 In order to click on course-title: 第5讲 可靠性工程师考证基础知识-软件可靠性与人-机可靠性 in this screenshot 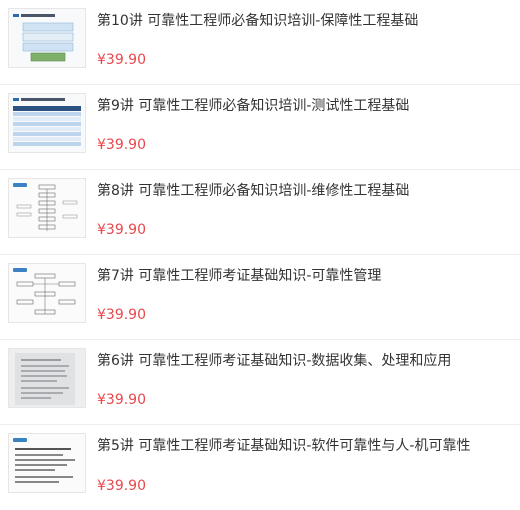, I will do `click(287, 446)`.